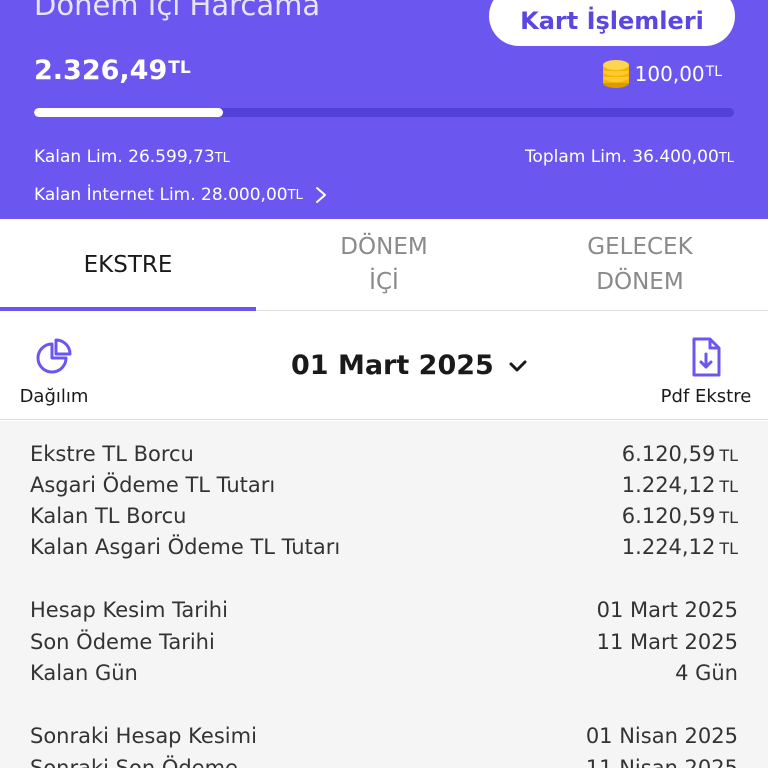  What do you see at coordinates (179, 68) in the screenshot?
I see `spent-amount-currency: TL` at bounding box center [179, 68].